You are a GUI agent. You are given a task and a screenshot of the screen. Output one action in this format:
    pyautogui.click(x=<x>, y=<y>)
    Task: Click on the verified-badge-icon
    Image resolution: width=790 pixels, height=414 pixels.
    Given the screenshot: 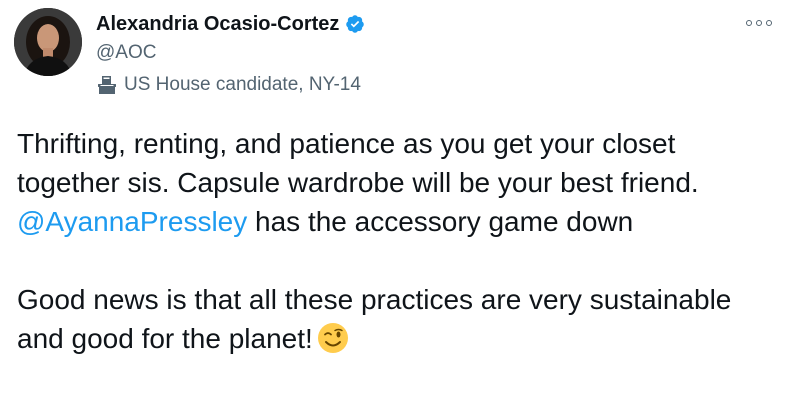 What is the action you would take?
    pyautogui.click(x=355, y=24)
    